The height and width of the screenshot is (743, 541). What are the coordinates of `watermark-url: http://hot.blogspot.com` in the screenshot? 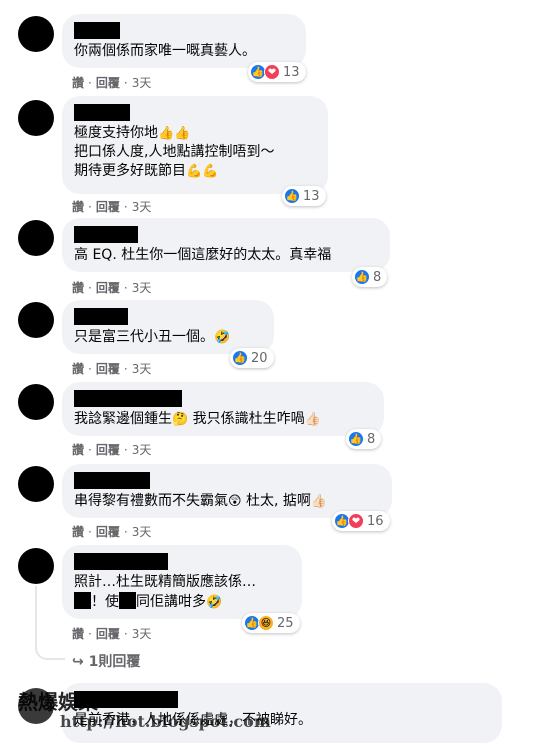 It's located at (165, 721).